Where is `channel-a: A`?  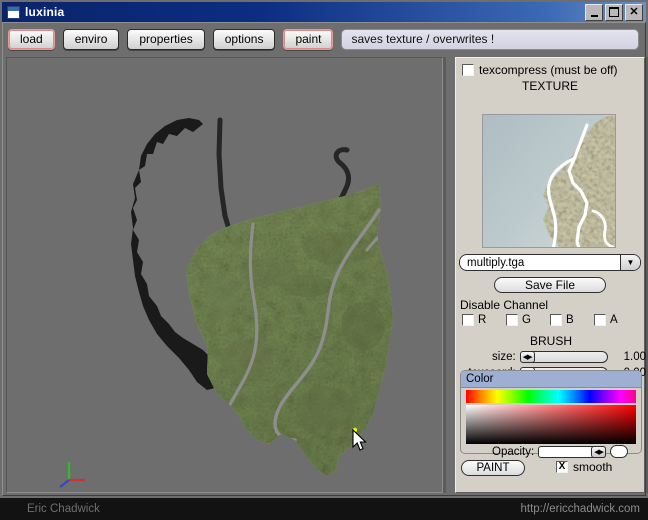 channel-a: A is located at coordinates (616, 320).